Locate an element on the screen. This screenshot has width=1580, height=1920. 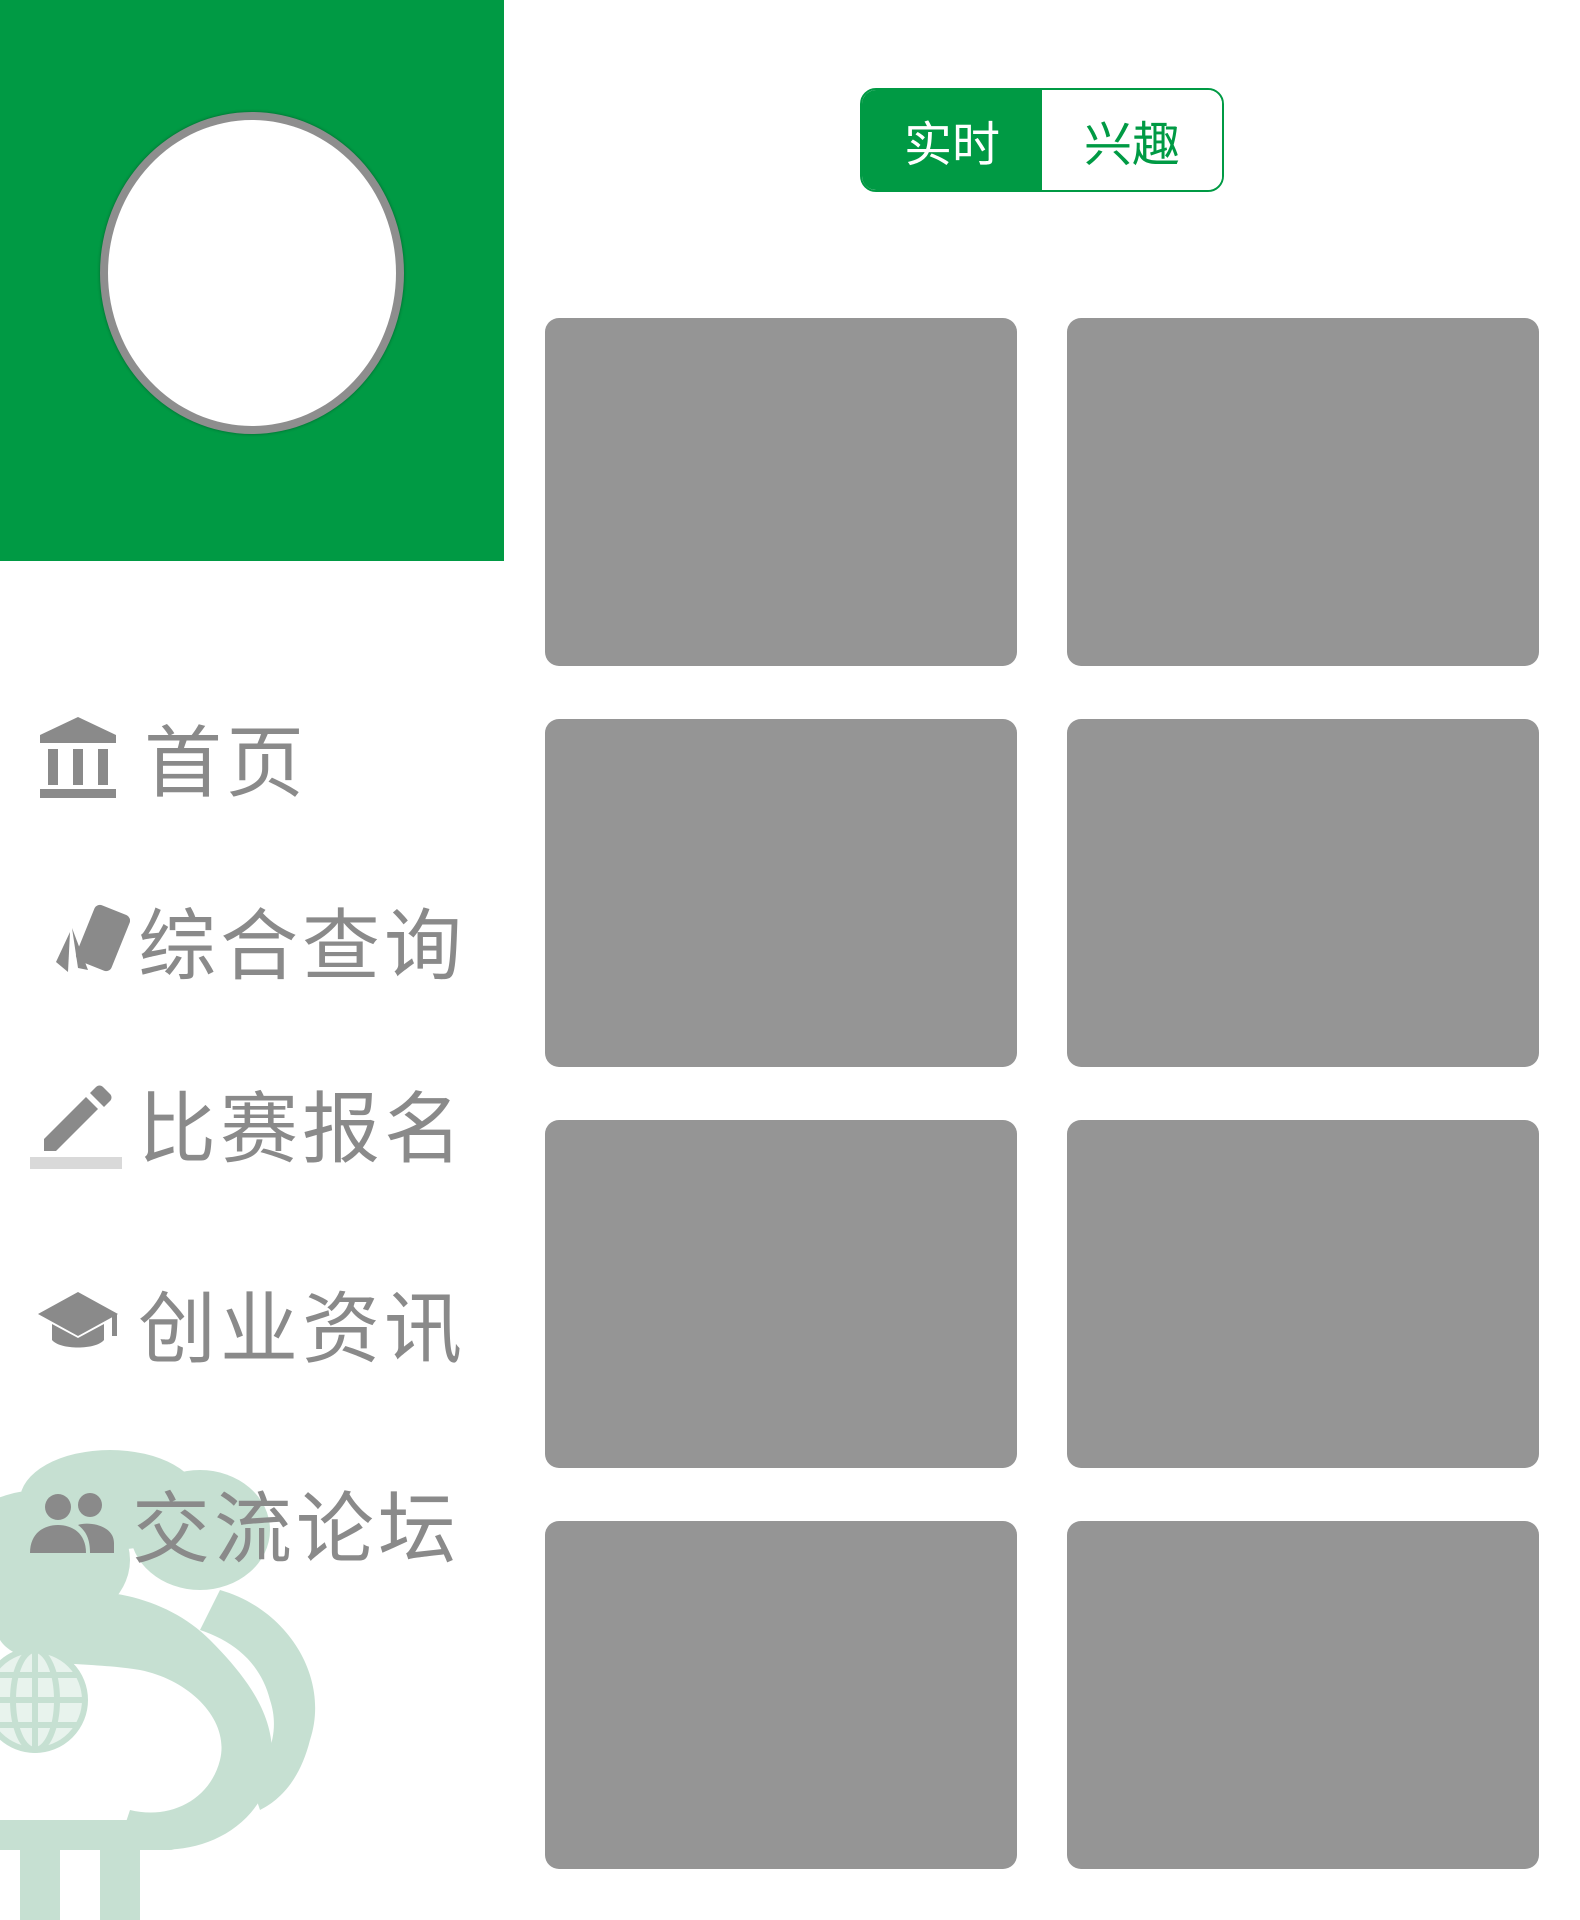
sidebar-item-label: 首页 is located at coordinates (226, 764).